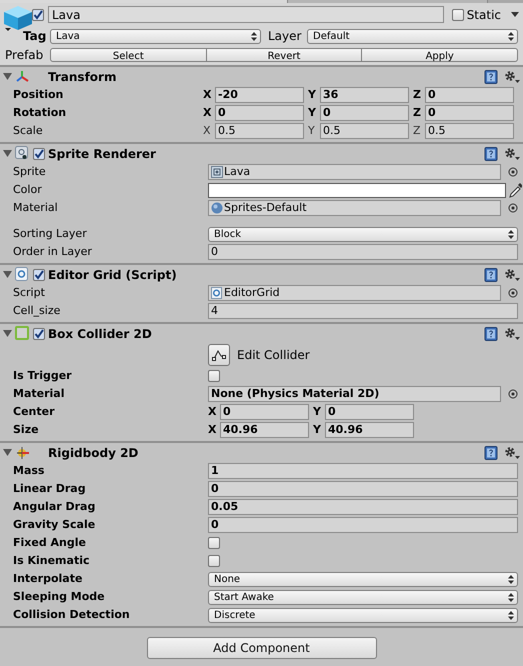  I want to click on field-label: Order in Layer, so click(52, 252).